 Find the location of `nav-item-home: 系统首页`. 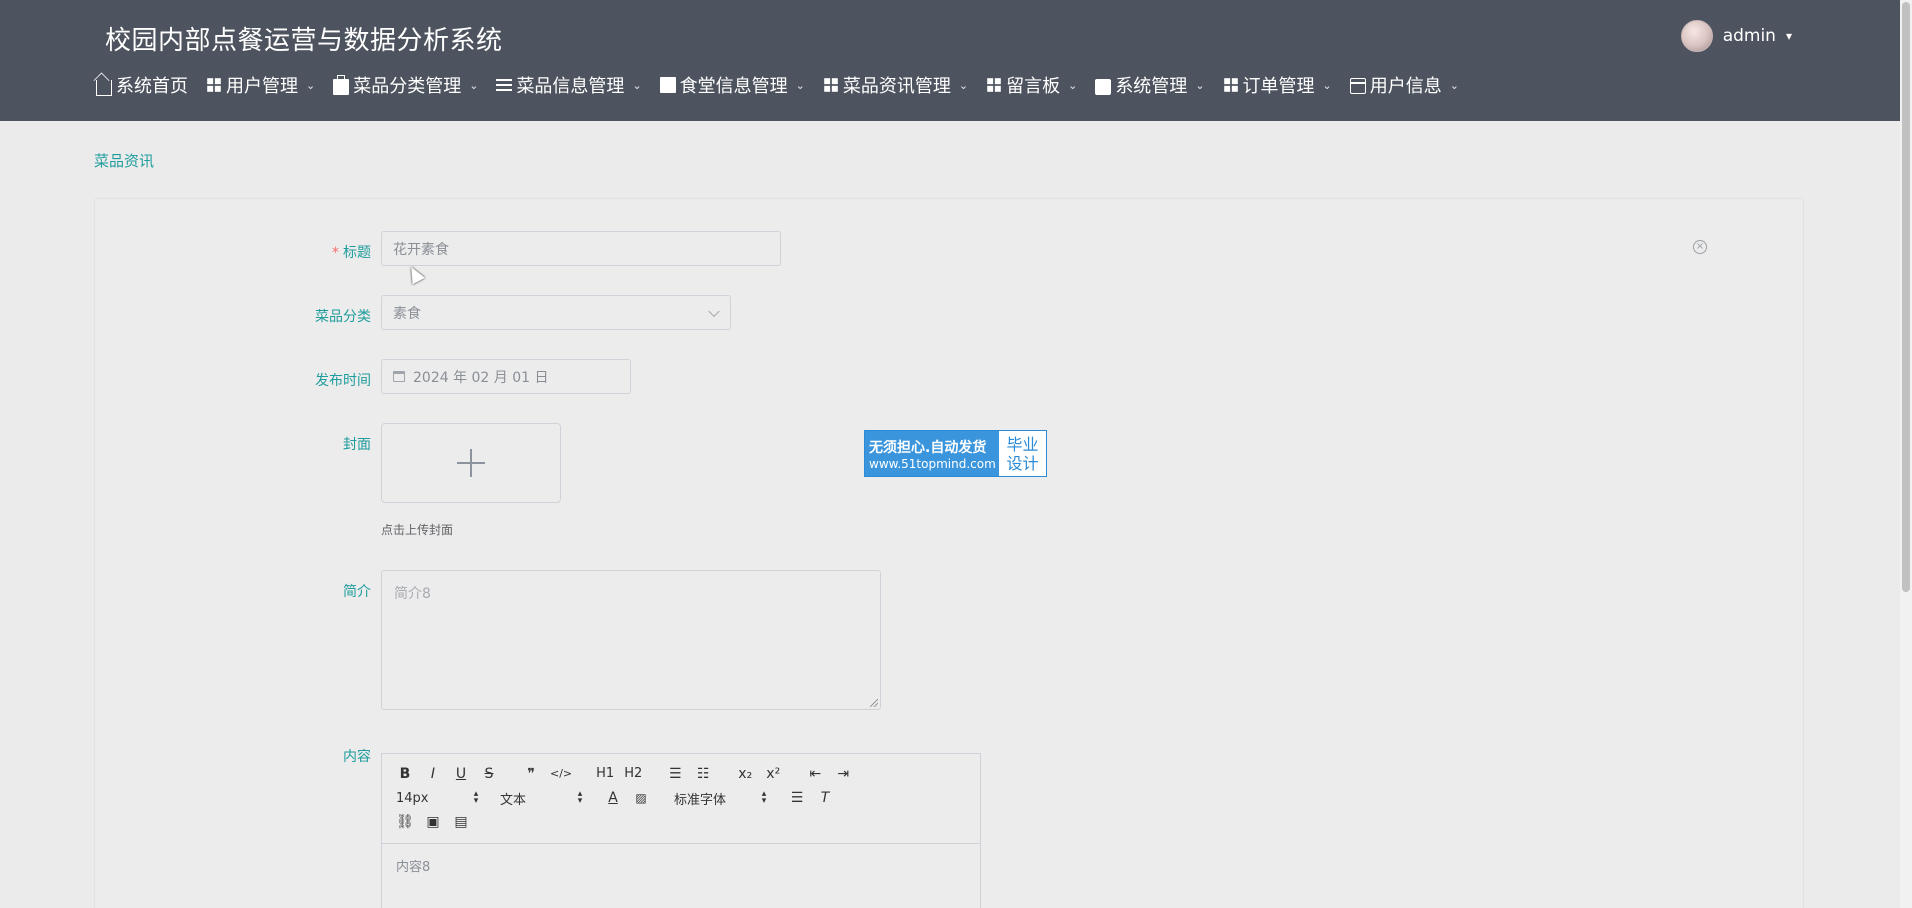

nav-item-home: 系统首页 is located at coordinates (142, 85).